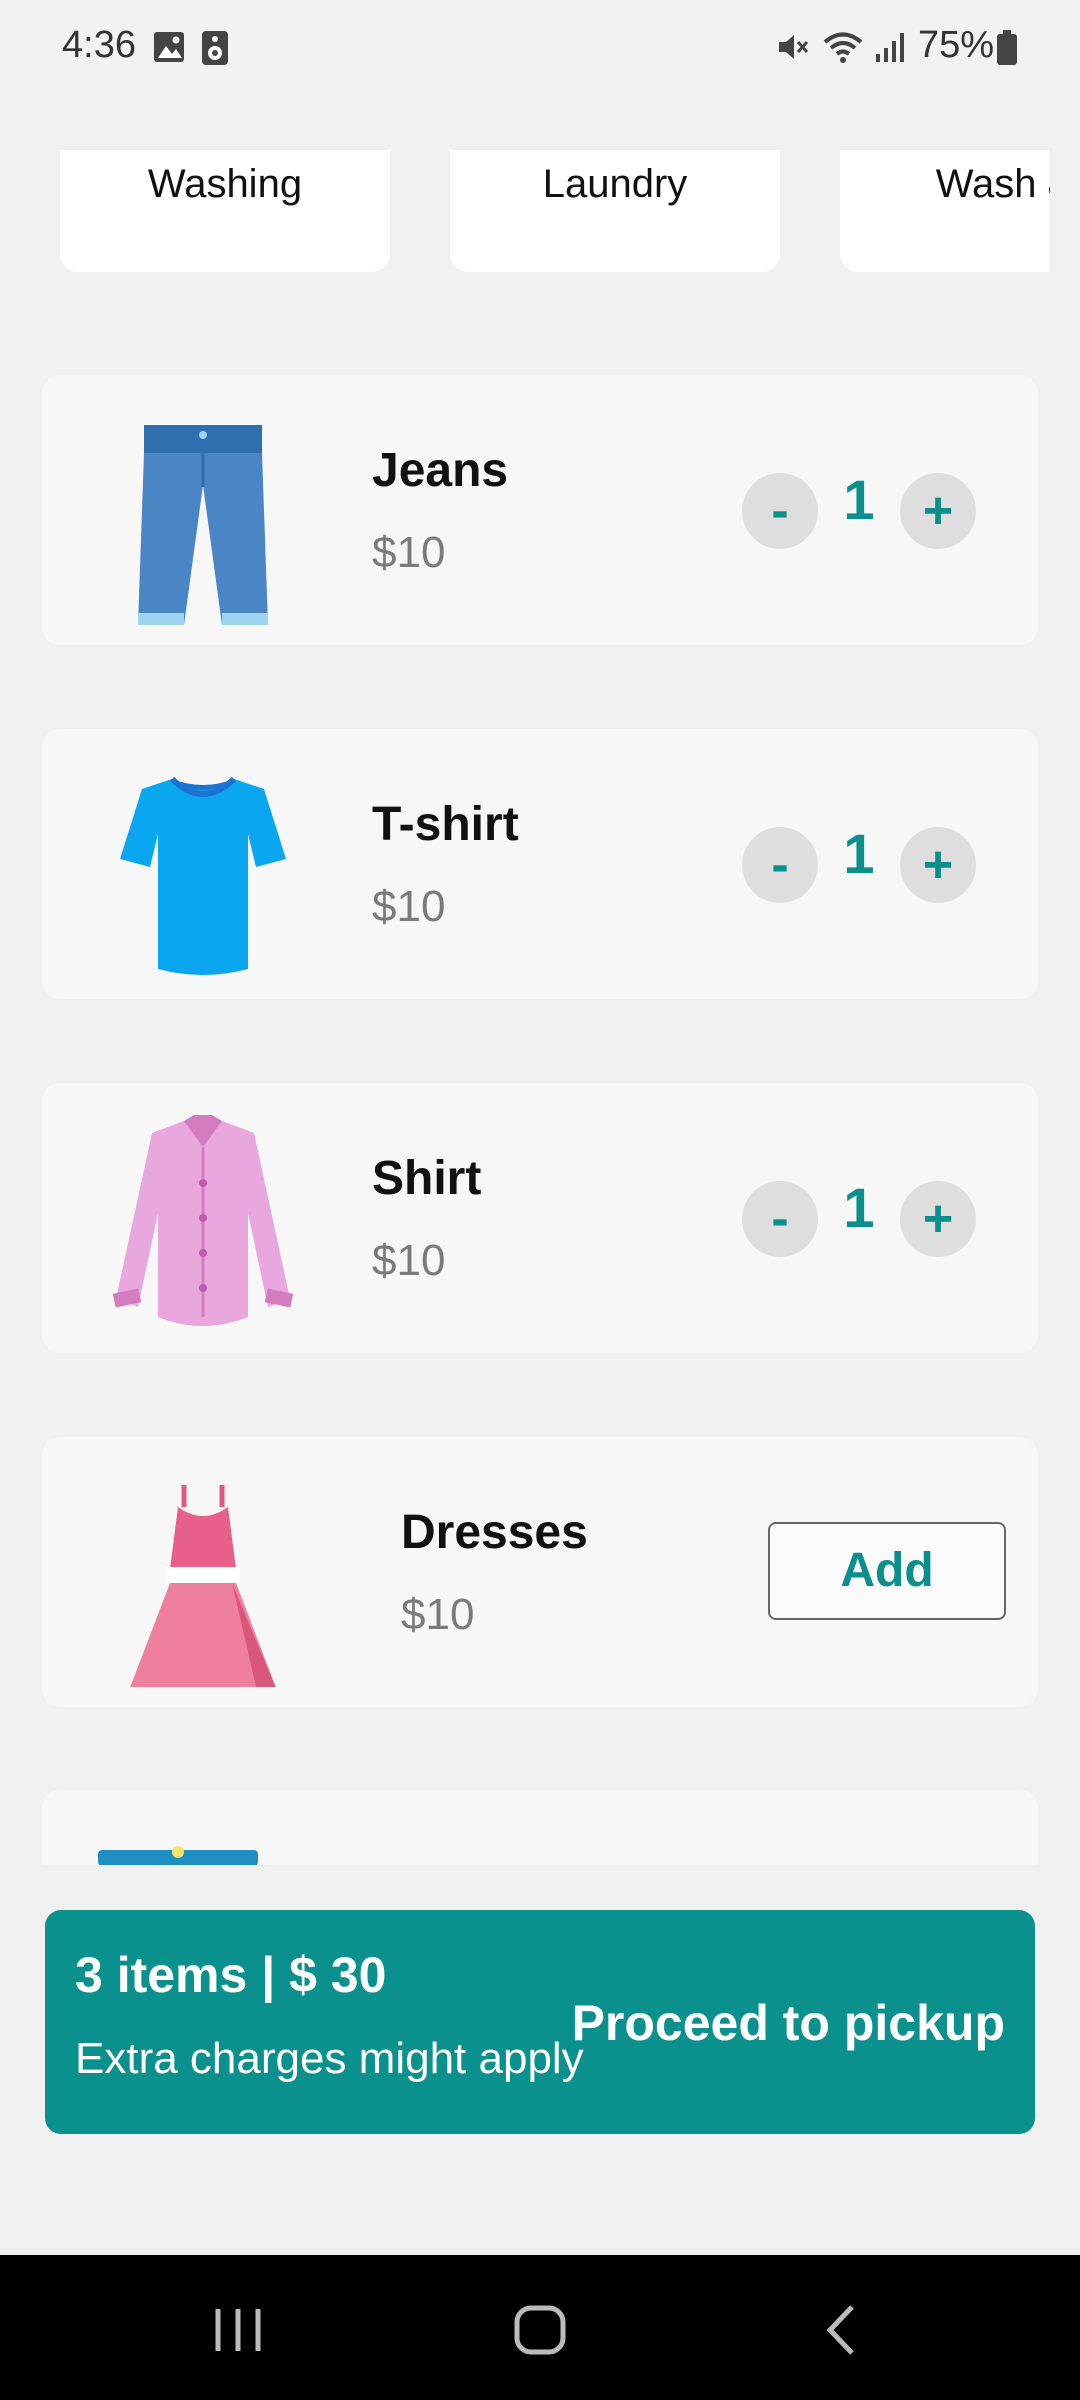 The width and height of the screenshot is (1080, 2400). What do you see at coordinates (494, 1532) in the screenshot?
I see `item-name: Dresses` at bounding box center [494, 1532].